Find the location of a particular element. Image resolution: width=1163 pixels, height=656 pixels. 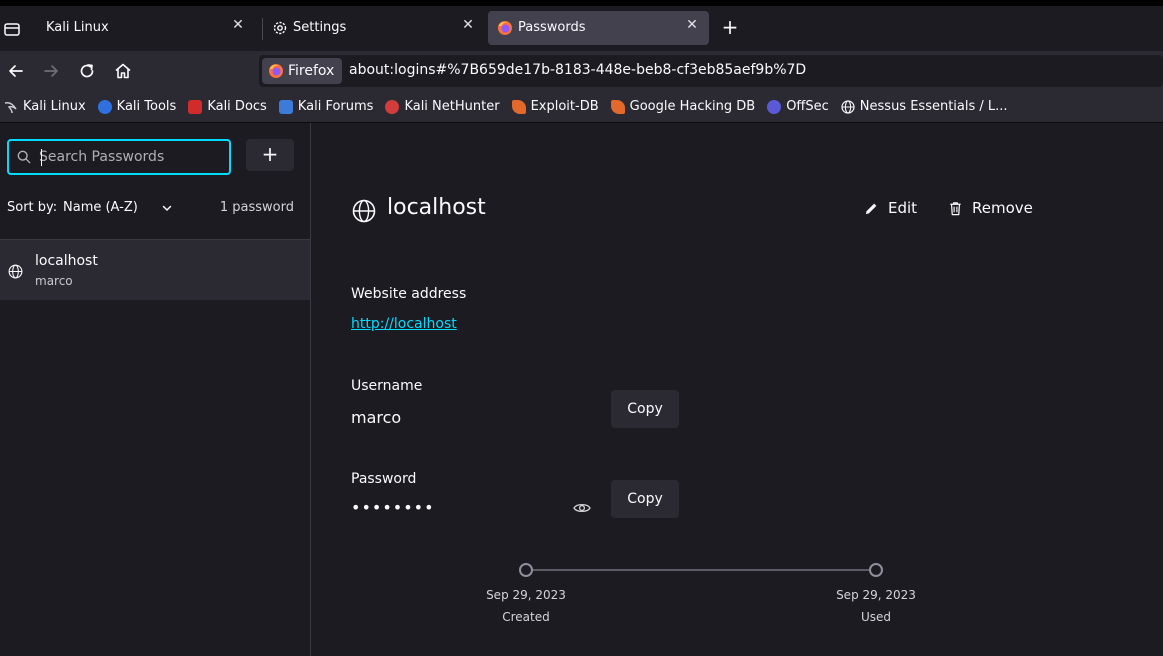

bookmark-kali-docs: Kali Docs is located at coordinates (227, 106).